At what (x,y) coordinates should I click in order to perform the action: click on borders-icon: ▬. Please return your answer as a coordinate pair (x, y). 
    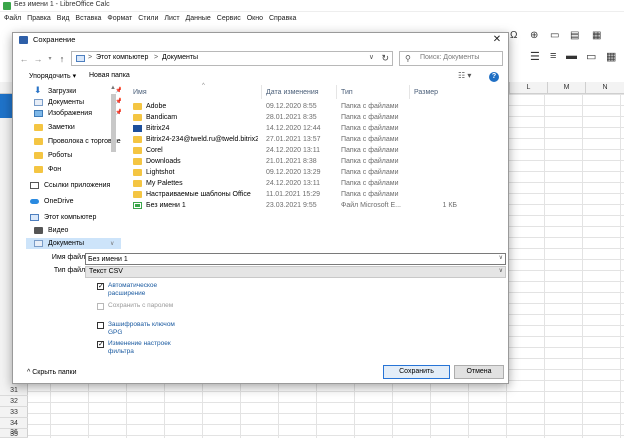
    Looking at the image, I should click on (571, 56).